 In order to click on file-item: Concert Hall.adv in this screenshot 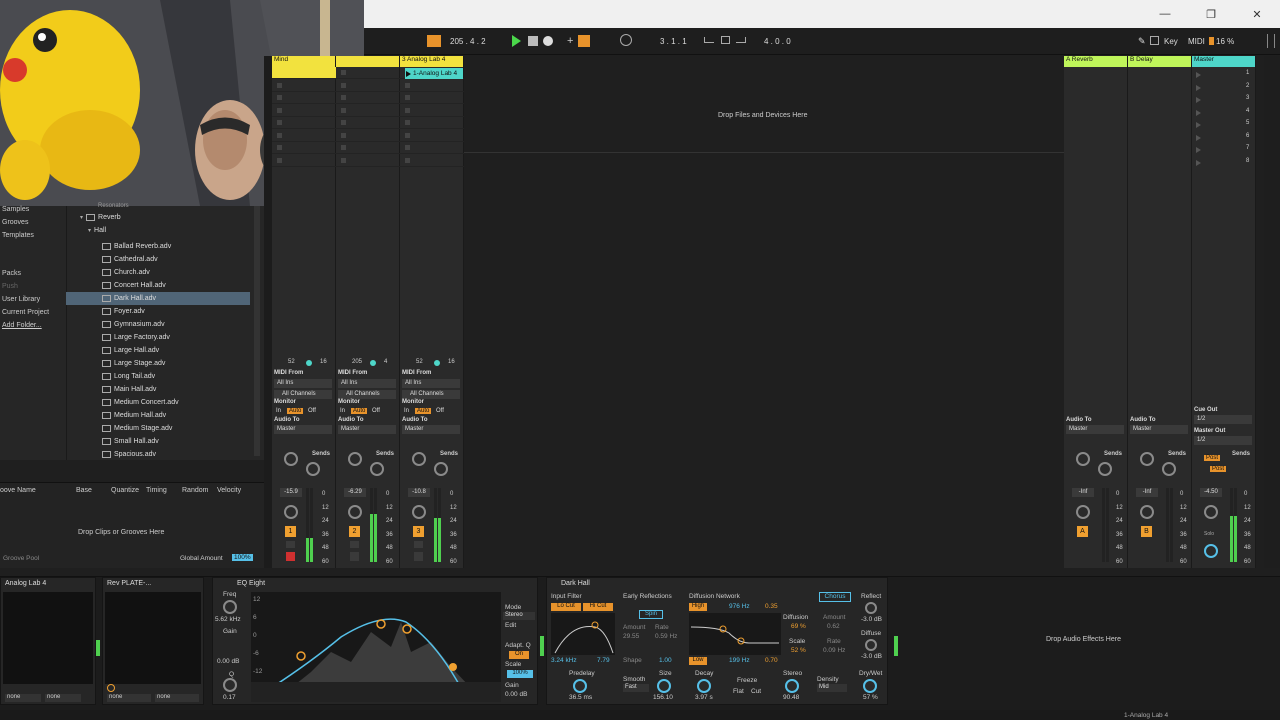, I will do `click(134, 285)`.